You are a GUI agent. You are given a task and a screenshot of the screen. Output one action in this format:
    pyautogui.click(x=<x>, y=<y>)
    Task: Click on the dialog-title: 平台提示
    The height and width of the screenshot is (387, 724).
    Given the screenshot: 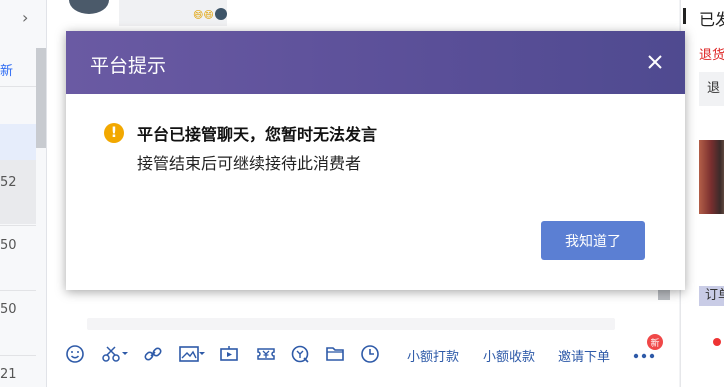 What is the action you would take?
    pyautogui.click(x=128, y=66)
    